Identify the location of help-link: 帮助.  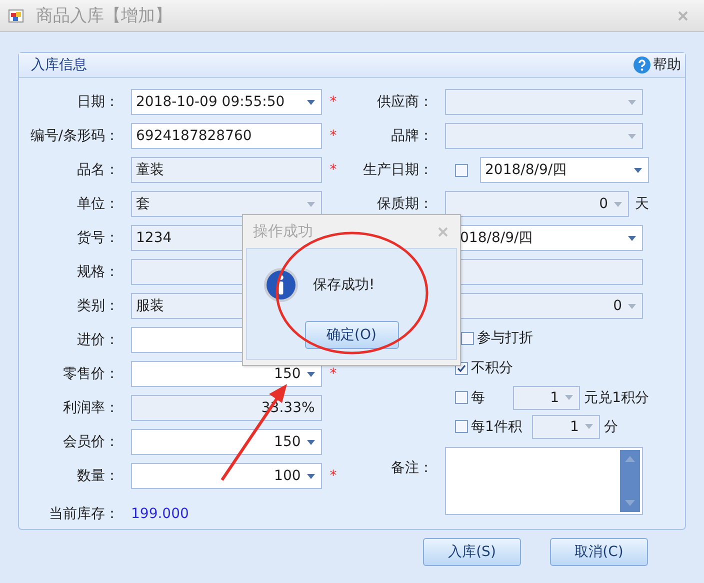
(657, 65).